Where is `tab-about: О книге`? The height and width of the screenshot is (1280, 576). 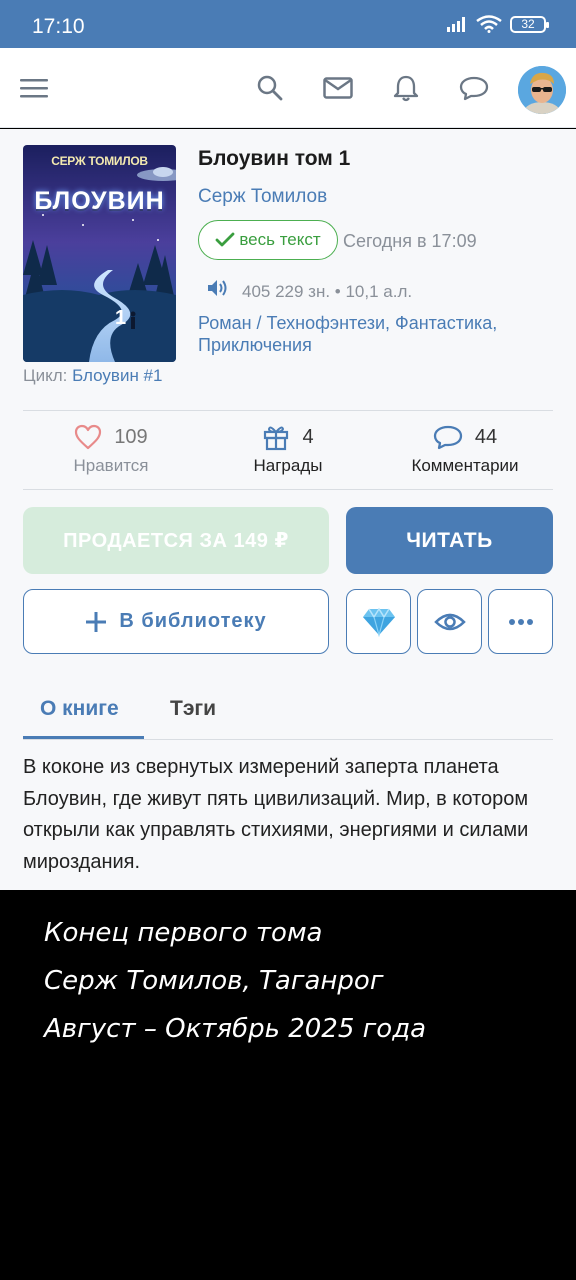 tab-about: О книге is located at coordinates (79, 709).